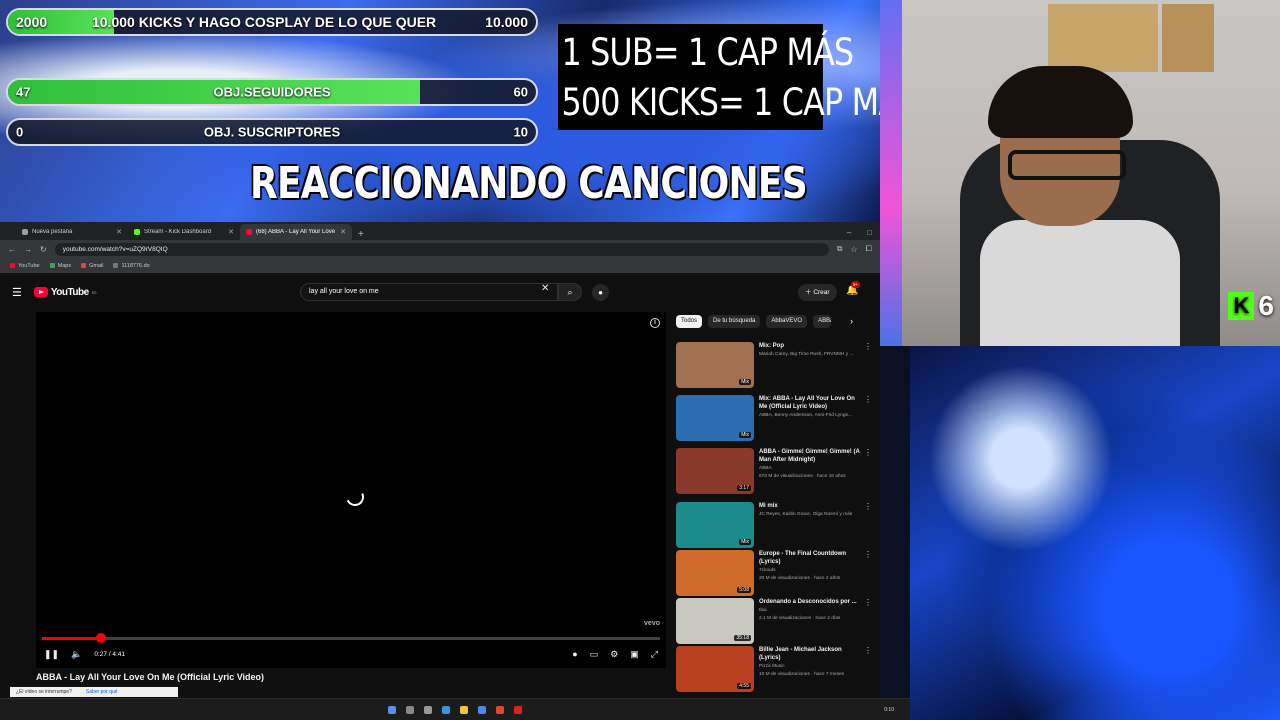  What do you see at coordinates (43, 249) in the screenshot?
I see `reload-icon: ↻` at bounding box center [43, 249].